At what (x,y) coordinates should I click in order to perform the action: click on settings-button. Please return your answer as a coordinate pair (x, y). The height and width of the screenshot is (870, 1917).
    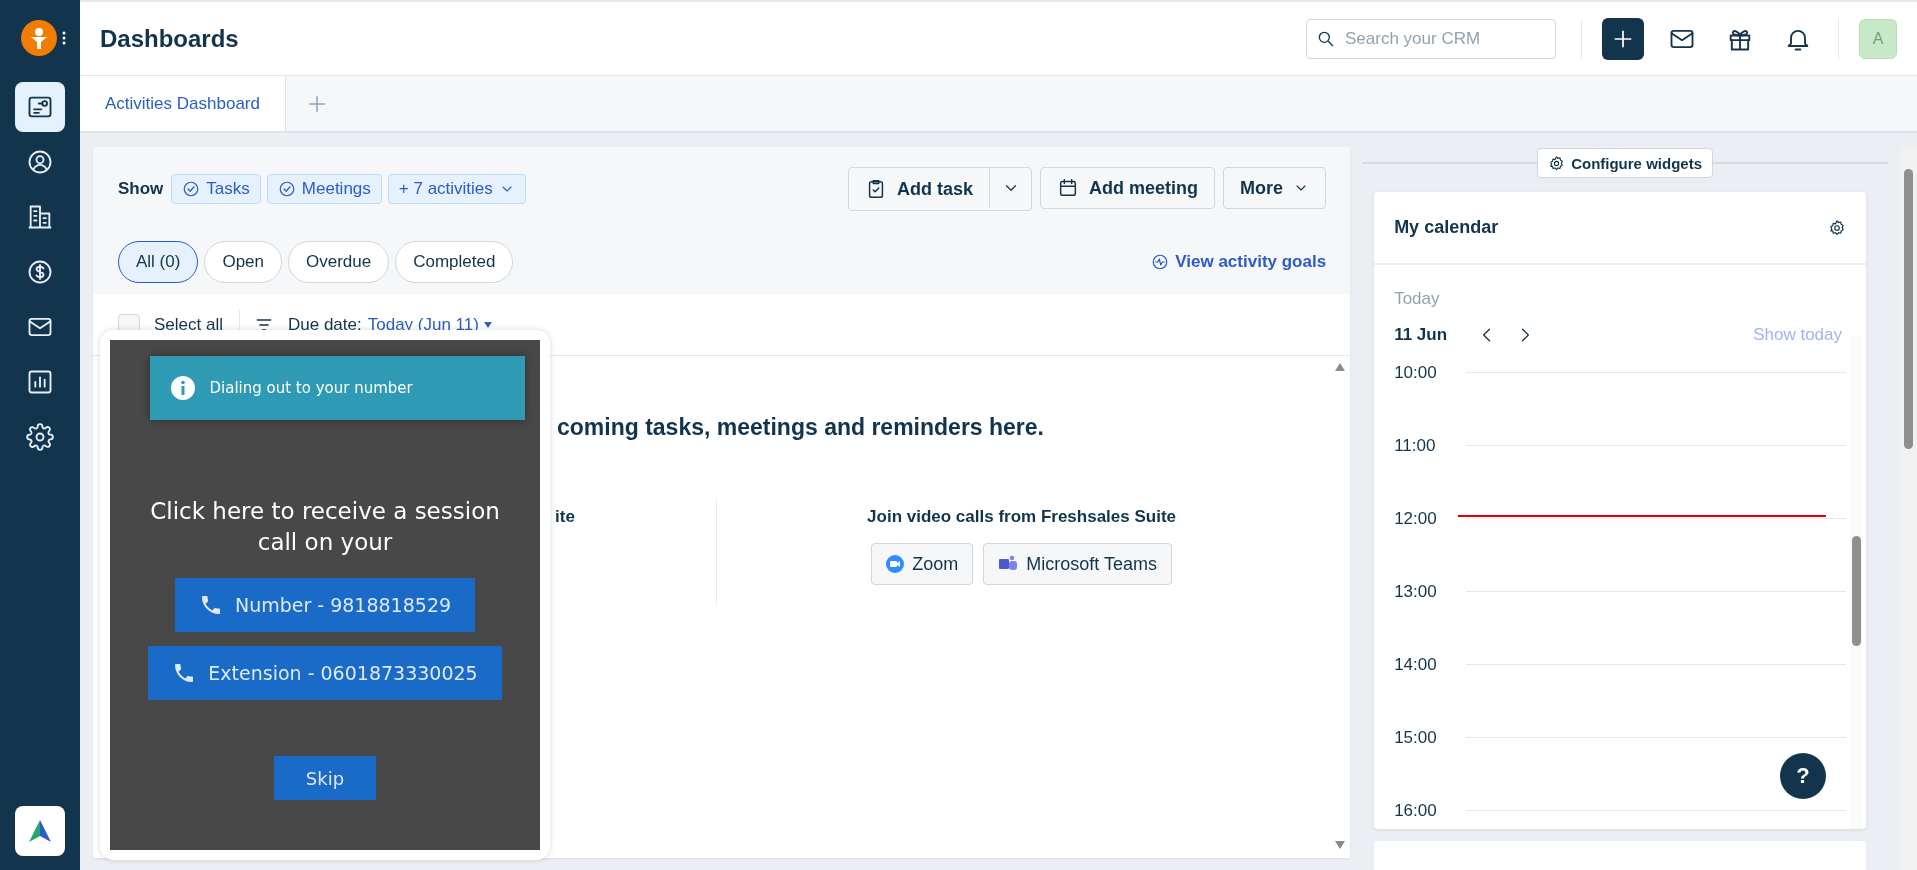
    Looking at the image, I should click on (1837, 227).